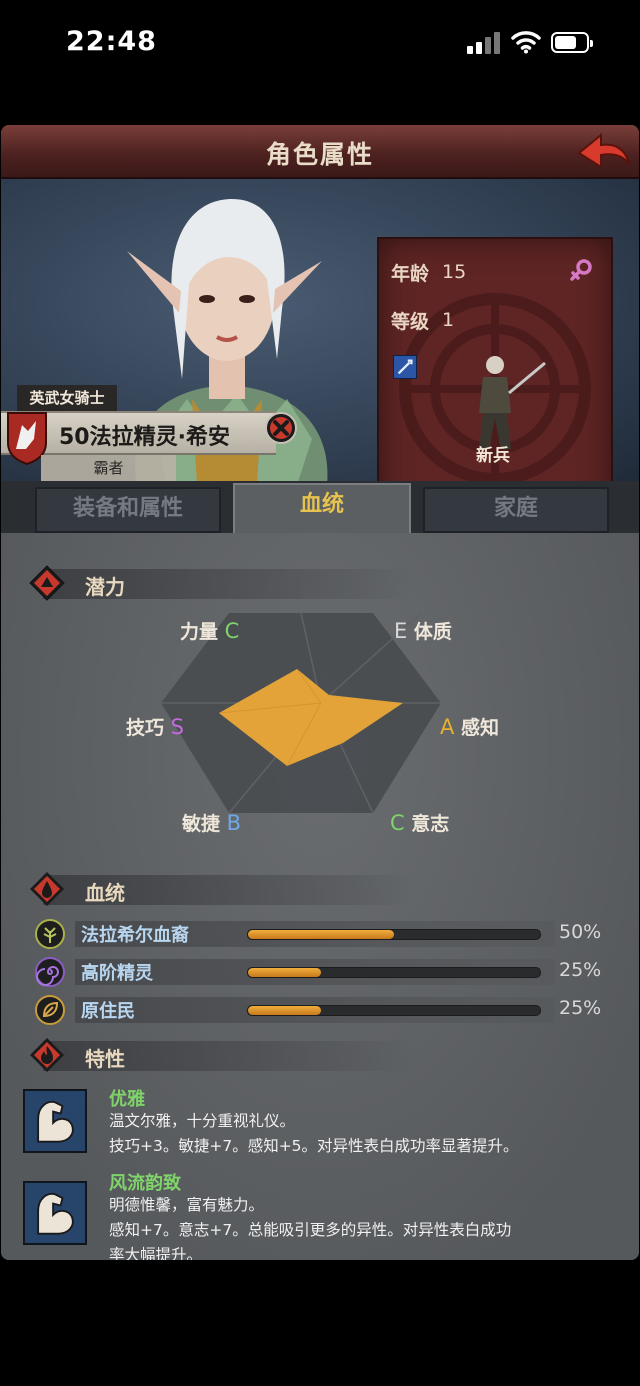 This screenshot has width=640, height=1386. What do you see at coordinates (47, 889) in the screenshot?
I see `blood-drop-icon` at bounding box center [47, 889].